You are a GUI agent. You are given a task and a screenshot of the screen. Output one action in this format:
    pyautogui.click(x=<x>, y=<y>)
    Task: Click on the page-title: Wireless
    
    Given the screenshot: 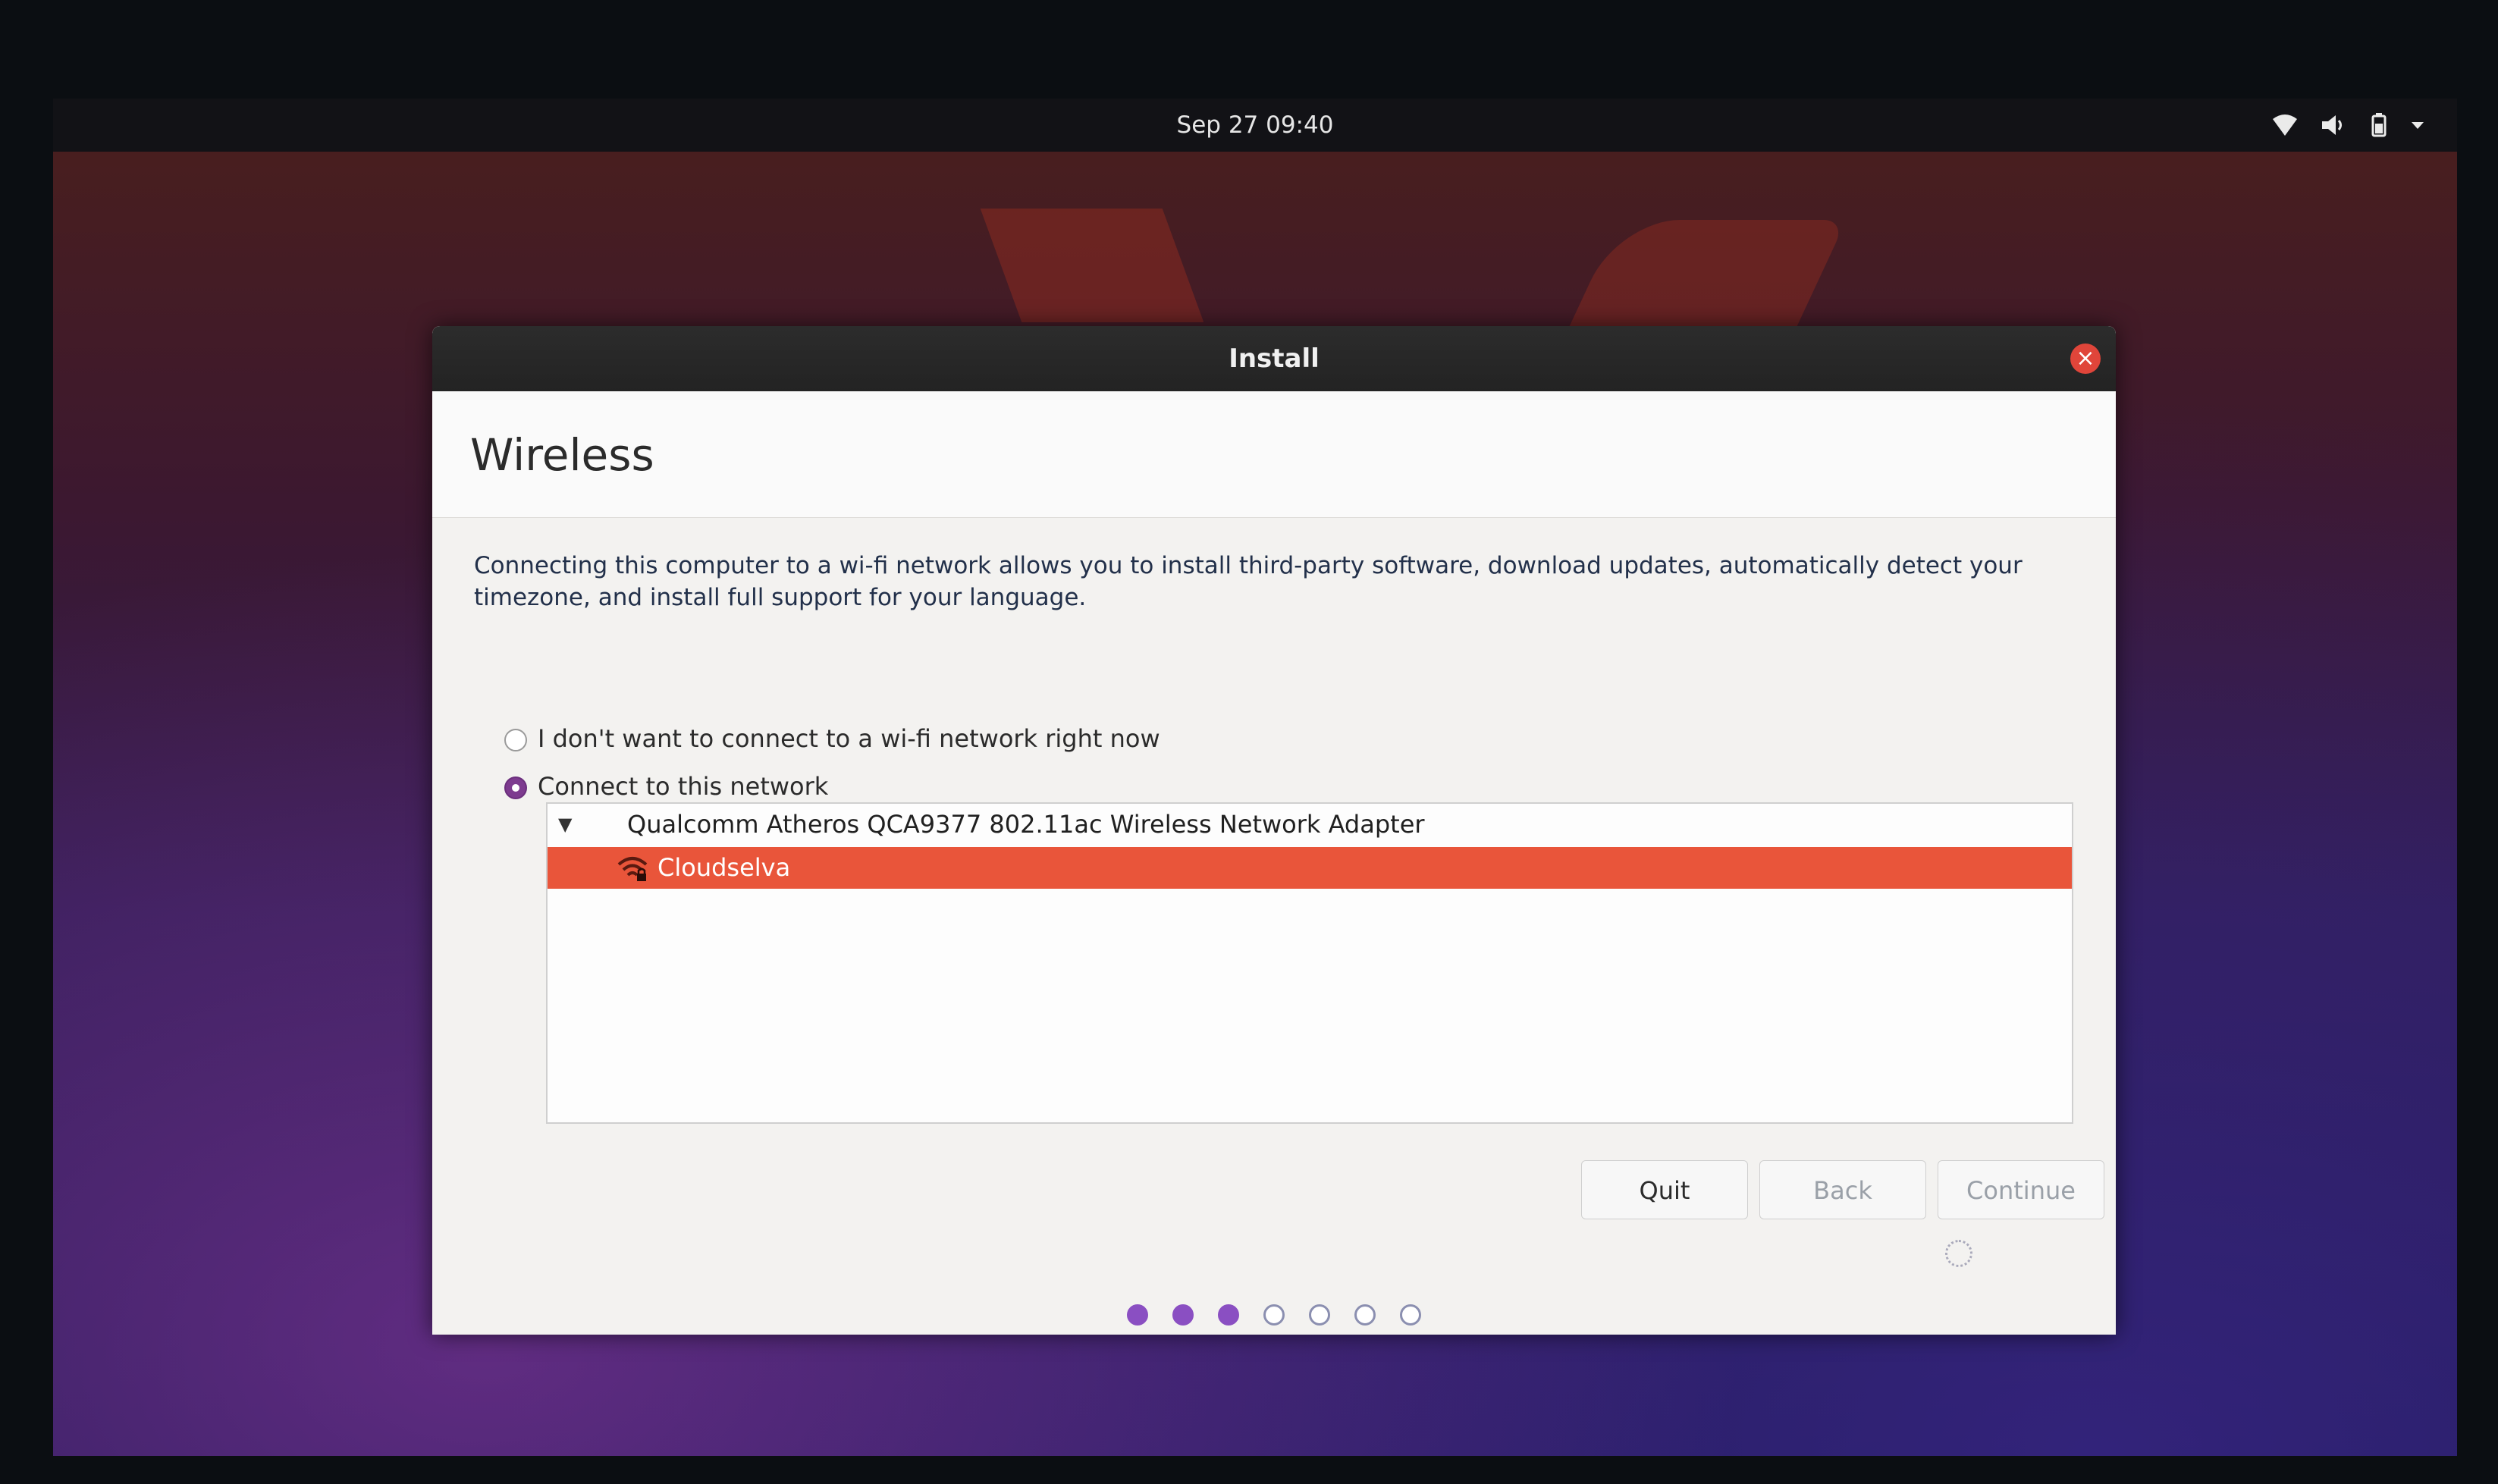 What is the action you would take?
    pyautogui.click(x=562, y=455)
    